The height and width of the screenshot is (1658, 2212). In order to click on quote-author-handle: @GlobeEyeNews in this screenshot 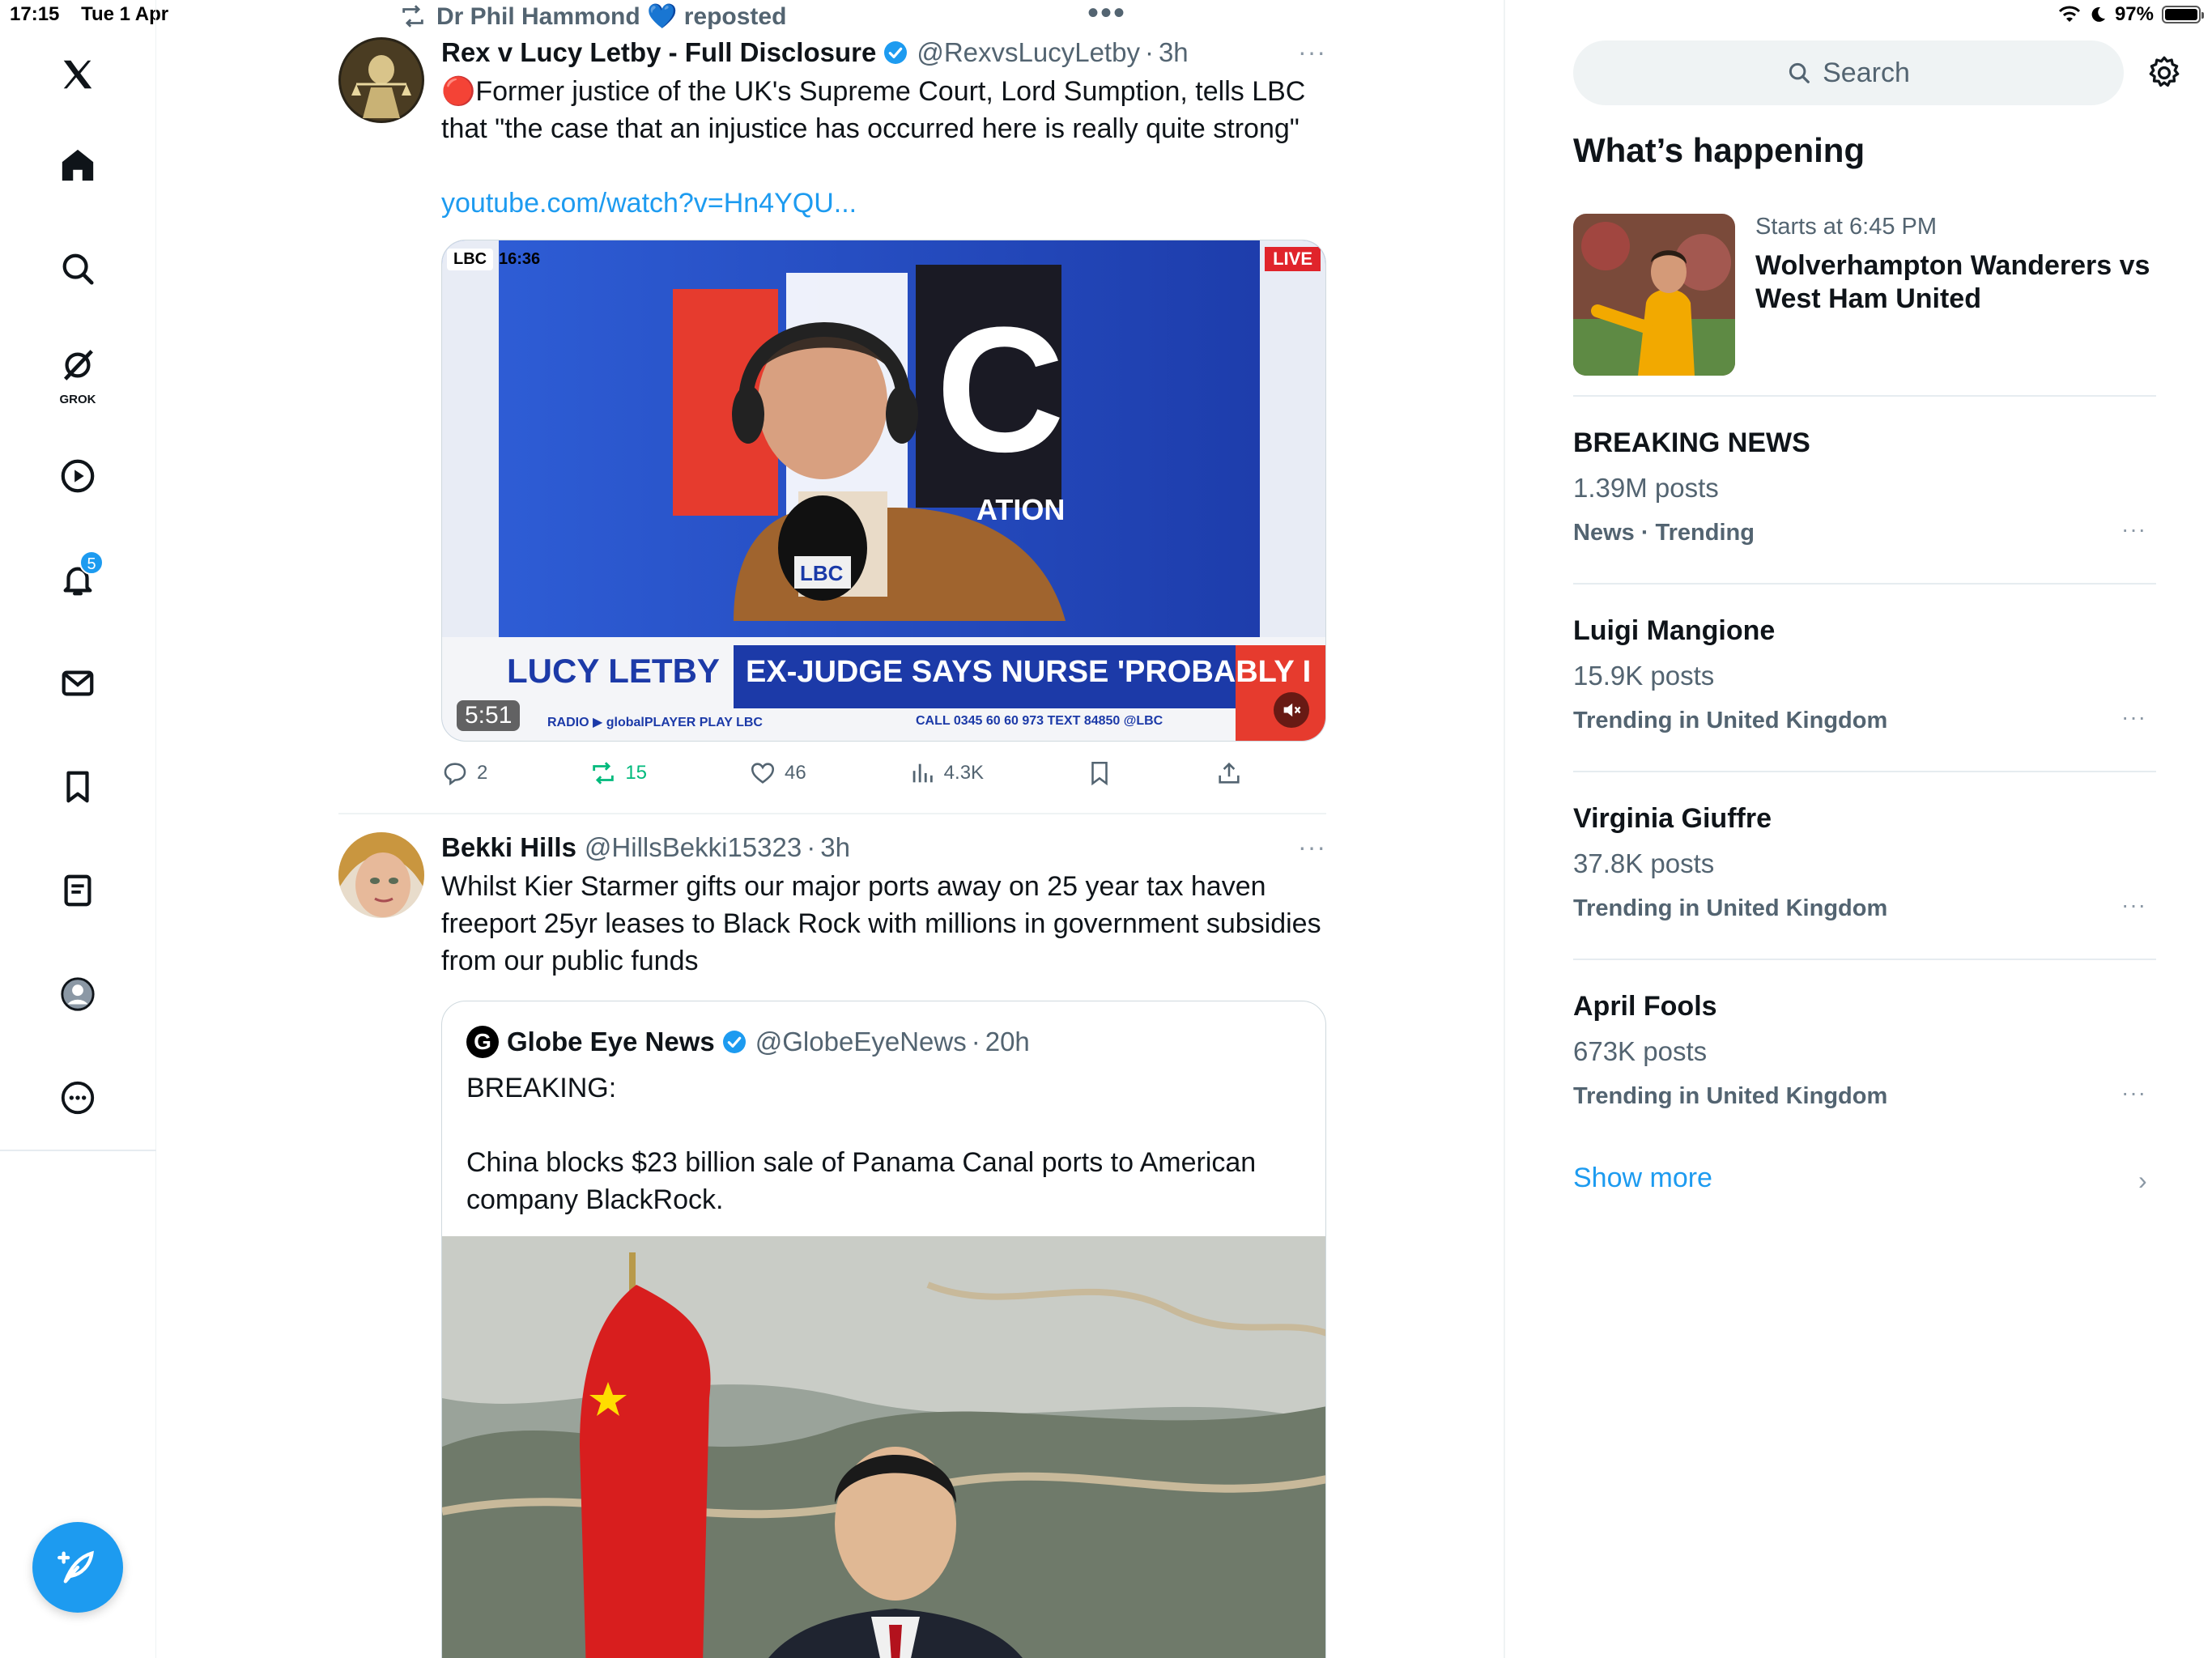, I will do `click(861, 1042)`.